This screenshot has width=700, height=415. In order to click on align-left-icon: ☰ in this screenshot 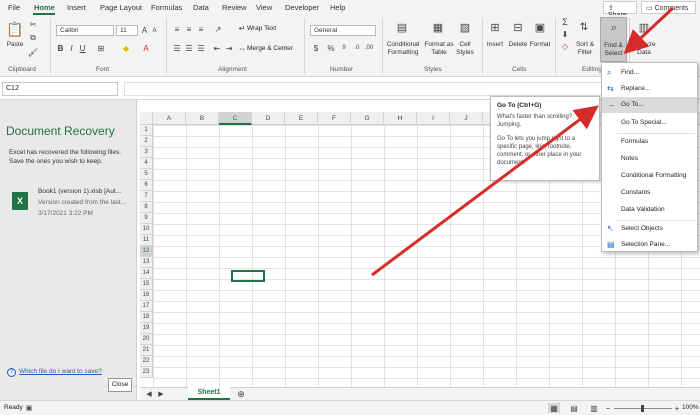, I will do `click(177, 48)`.